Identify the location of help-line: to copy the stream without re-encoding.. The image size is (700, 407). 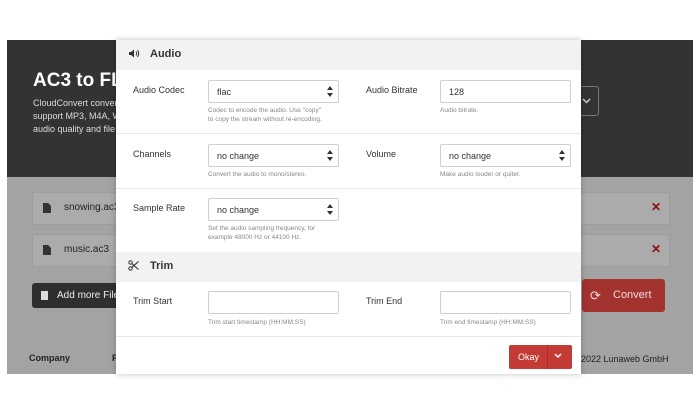
(265, 119).